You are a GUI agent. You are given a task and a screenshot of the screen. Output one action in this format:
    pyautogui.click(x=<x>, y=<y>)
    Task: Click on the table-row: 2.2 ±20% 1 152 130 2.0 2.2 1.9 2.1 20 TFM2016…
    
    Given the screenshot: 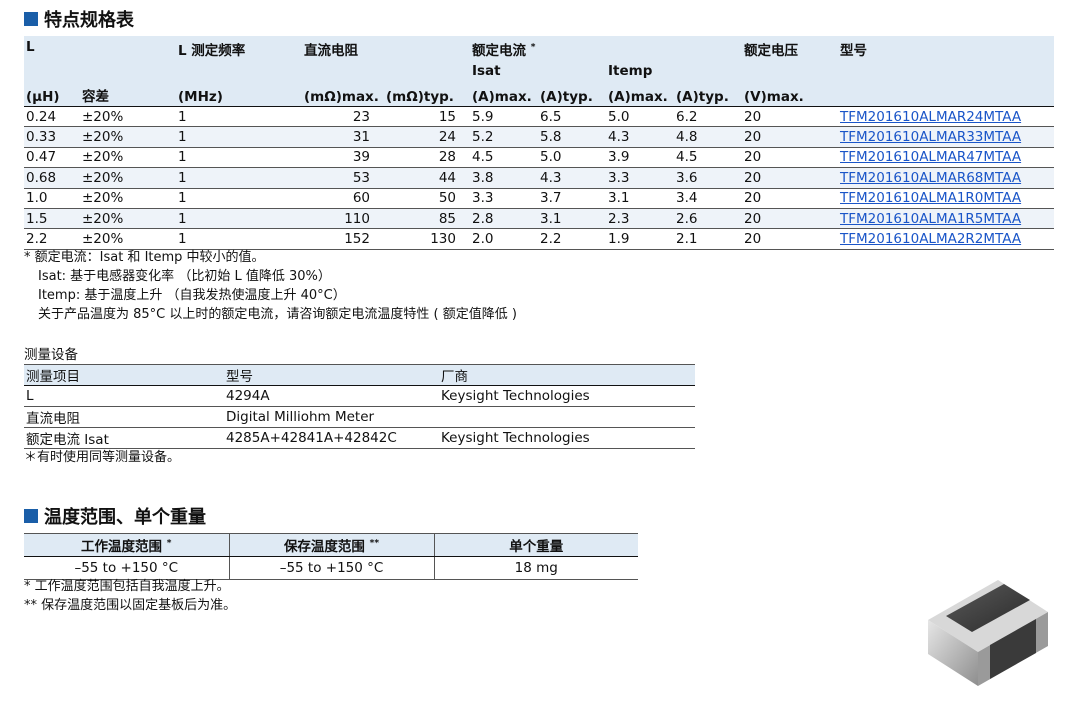 What is the action you would take?
    pyautogui.click(x=539, y=239)
    